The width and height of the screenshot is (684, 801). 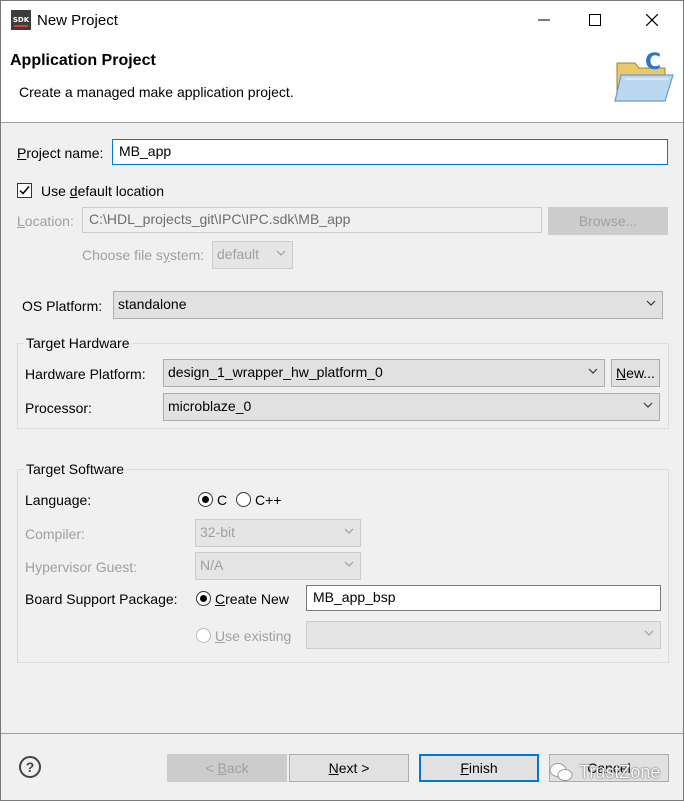 What do you see at coordinates (342, 20) in the screenshot?
I see `title-bar: SDK New Project` at bounding box center [342, 20].